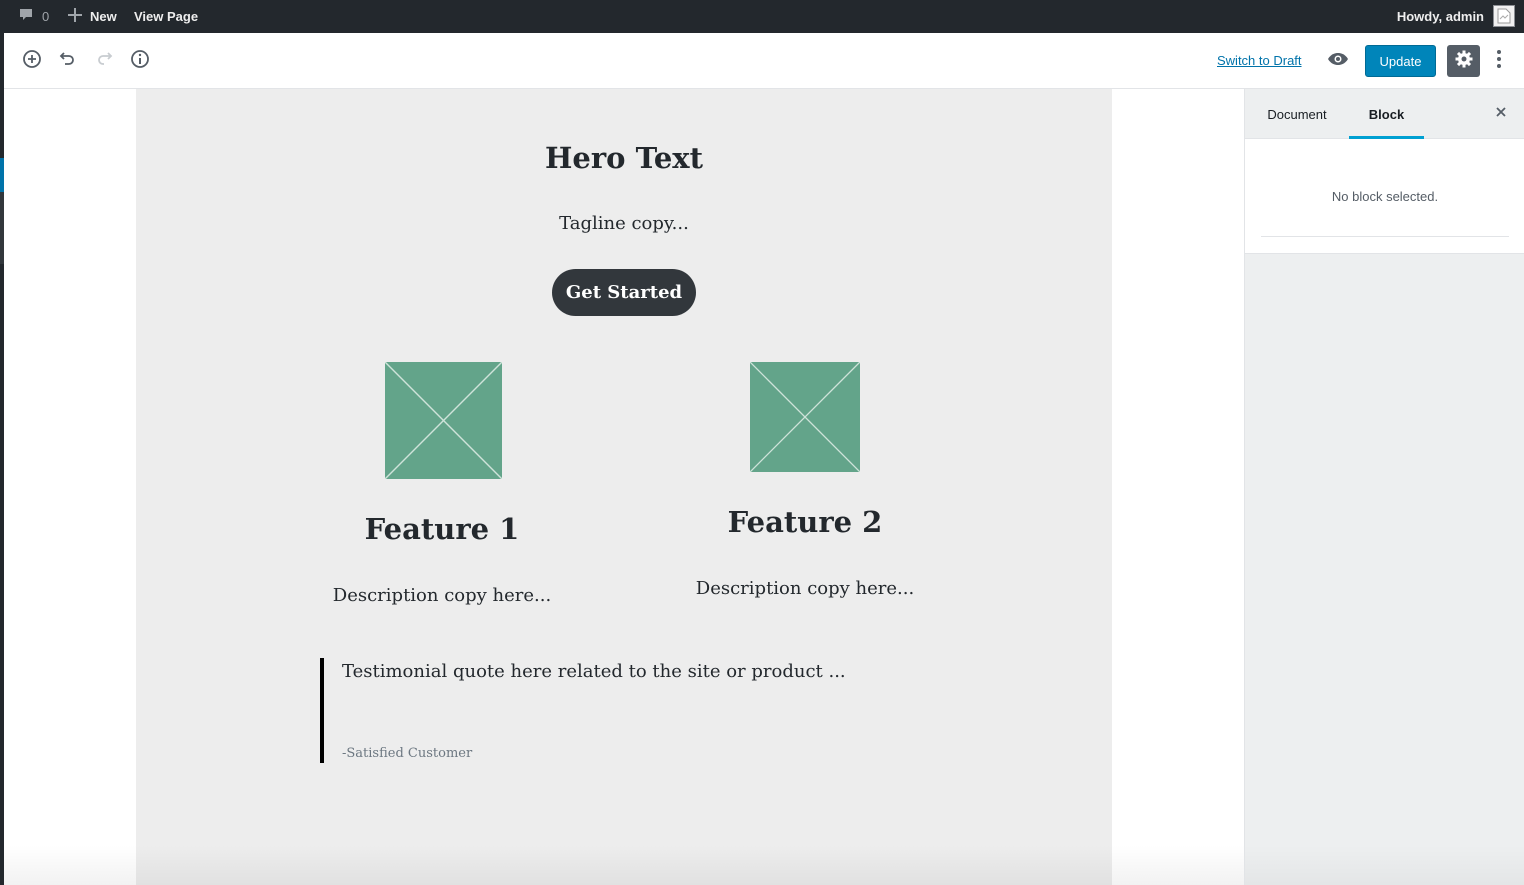 The image size is (1524, 885). I want to click on plus-circle-icon, so click(32, 61).